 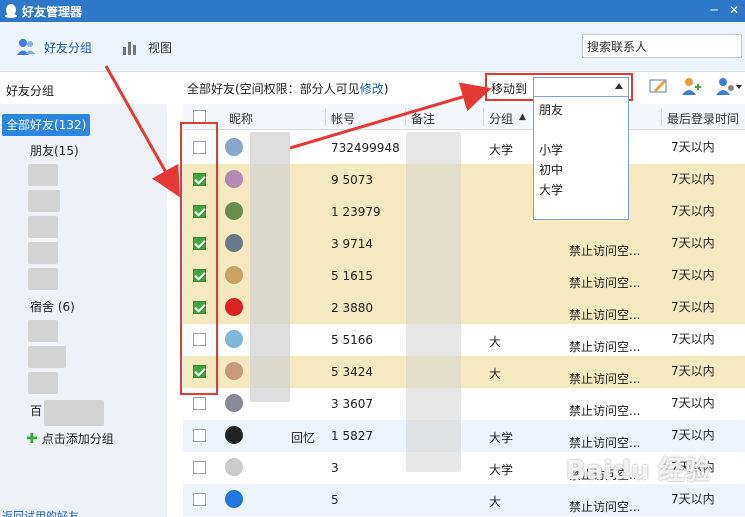 I want to click on blurred-nicknames, so click(x=270, y=267).